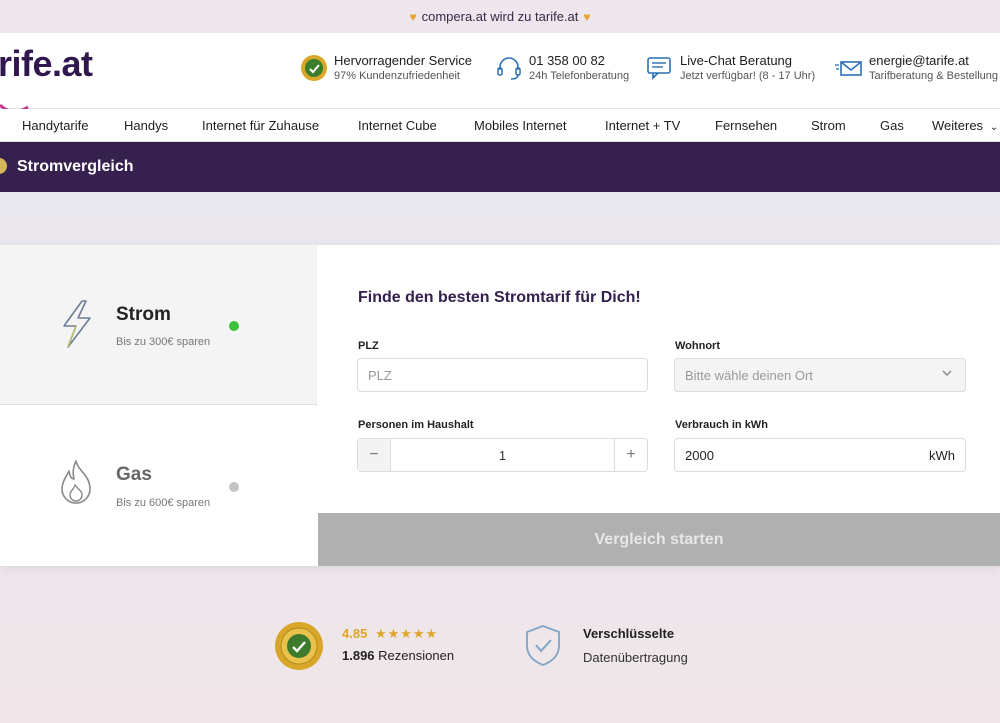 The height and width of the screenshot is (723, 1000). I want to click on nav-item-internet-tv: Internet + TV, so click(642, 125).